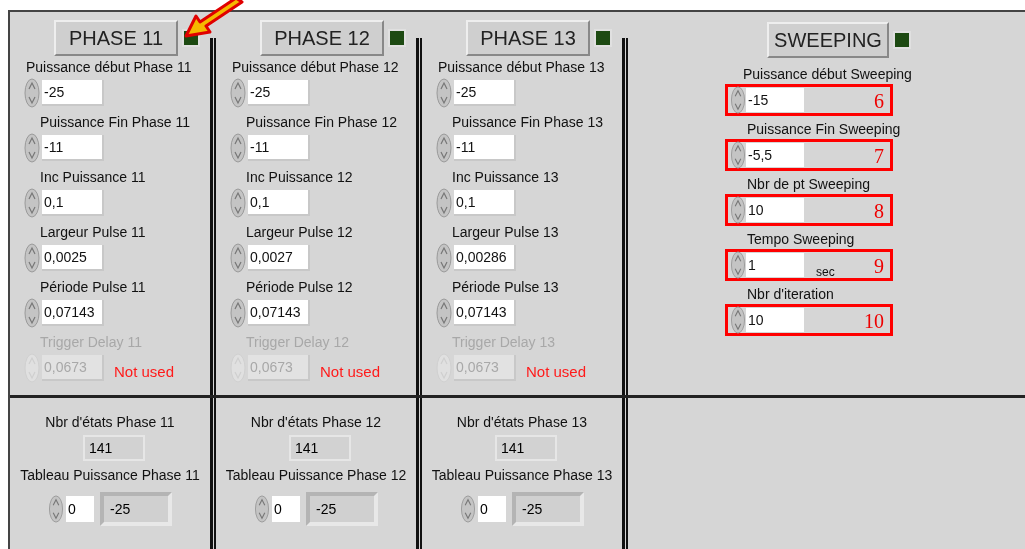 This screenshot has height=549, width=1025. I want to click on field-label: Puissance Fin Phase 13, so click(528, 122).